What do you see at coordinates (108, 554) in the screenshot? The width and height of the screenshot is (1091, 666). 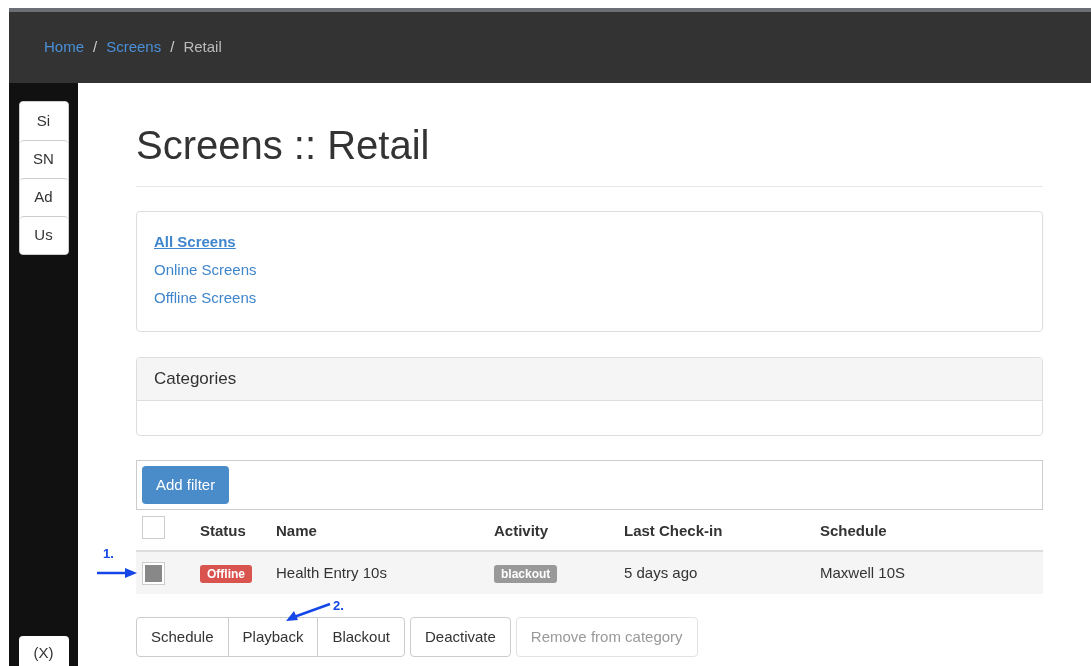 I see `annotation-number: 1.` at bounding box center [108, 554].